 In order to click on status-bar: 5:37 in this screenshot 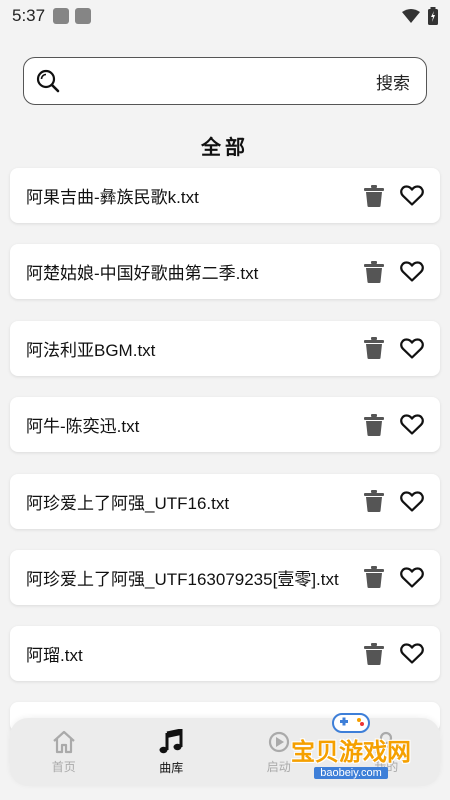, I will do `click(225, 16)`.